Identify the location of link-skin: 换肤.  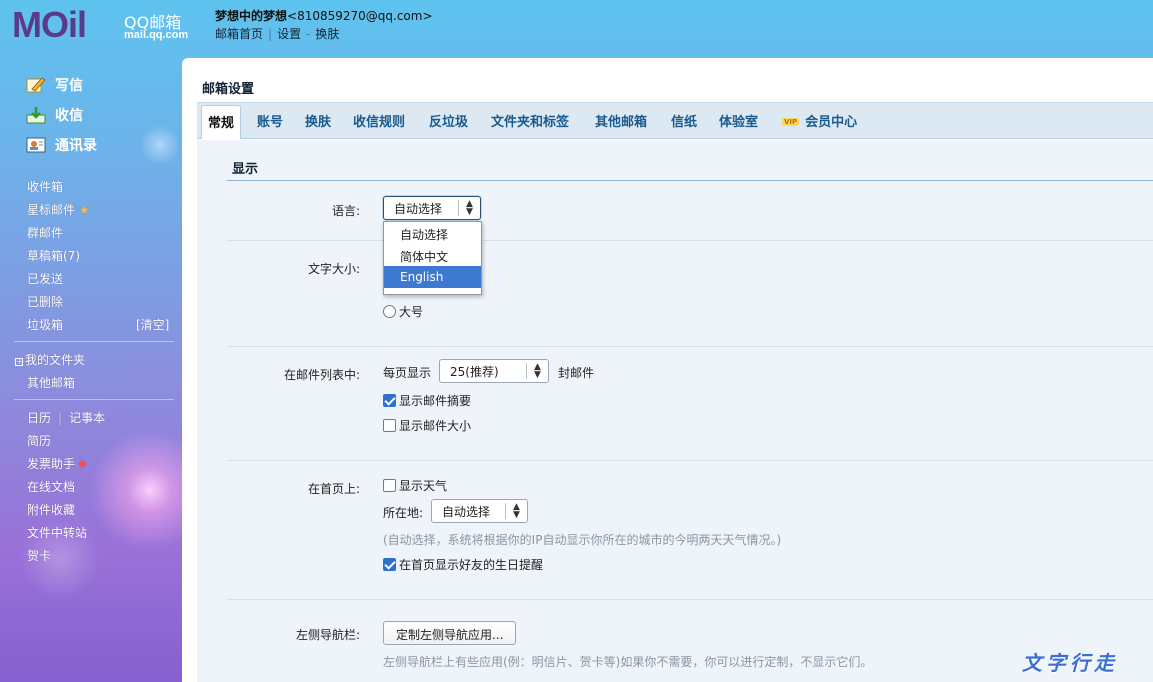
(327, 34).